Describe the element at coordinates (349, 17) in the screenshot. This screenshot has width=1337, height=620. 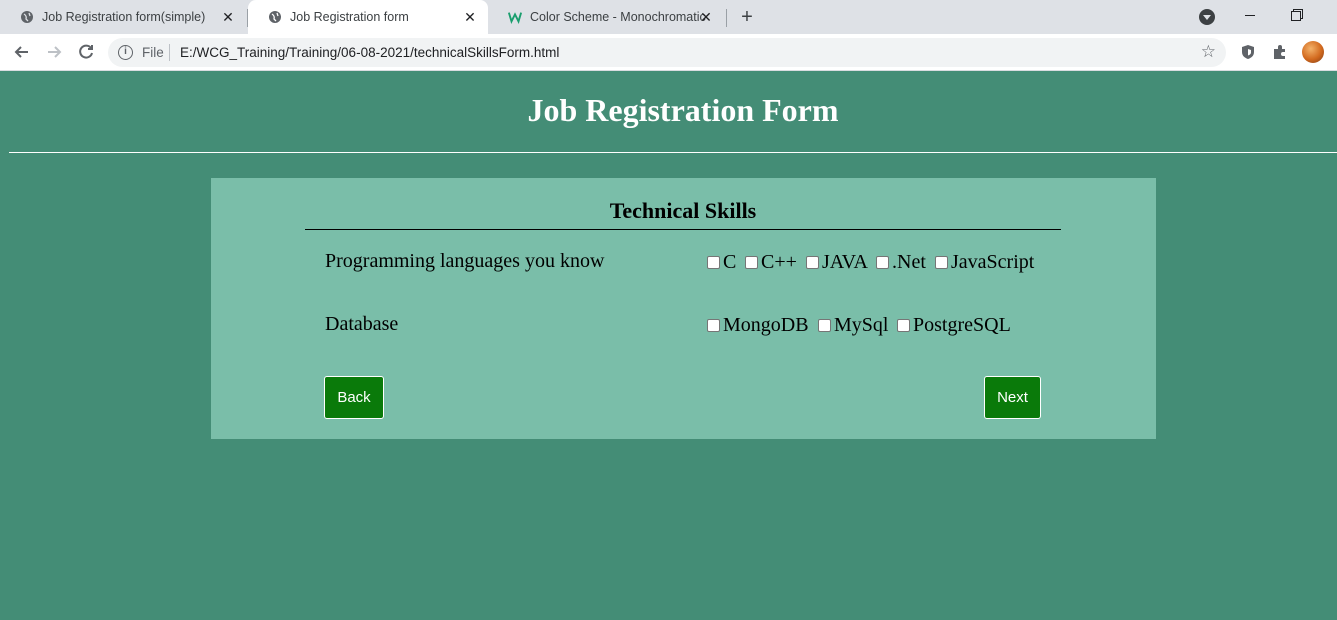
I see `tab-title: Job Registration form` at that location.